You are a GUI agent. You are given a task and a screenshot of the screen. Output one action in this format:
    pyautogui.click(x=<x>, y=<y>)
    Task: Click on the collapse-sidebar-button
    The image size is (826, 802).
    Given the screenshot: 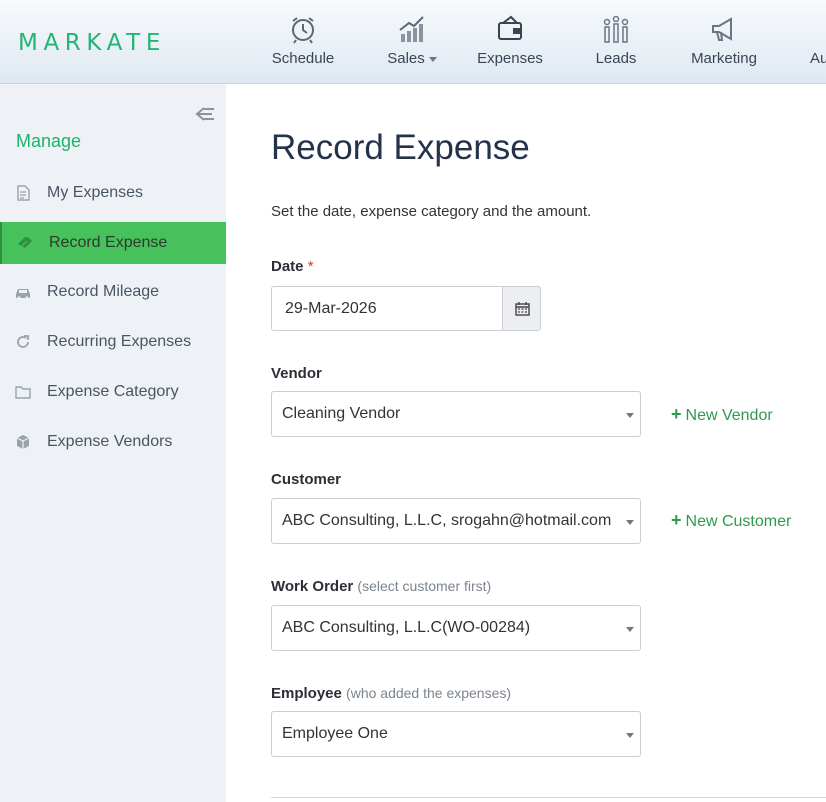 What is the action you would take?
    pyautogui.click(x=206, y=114)
    